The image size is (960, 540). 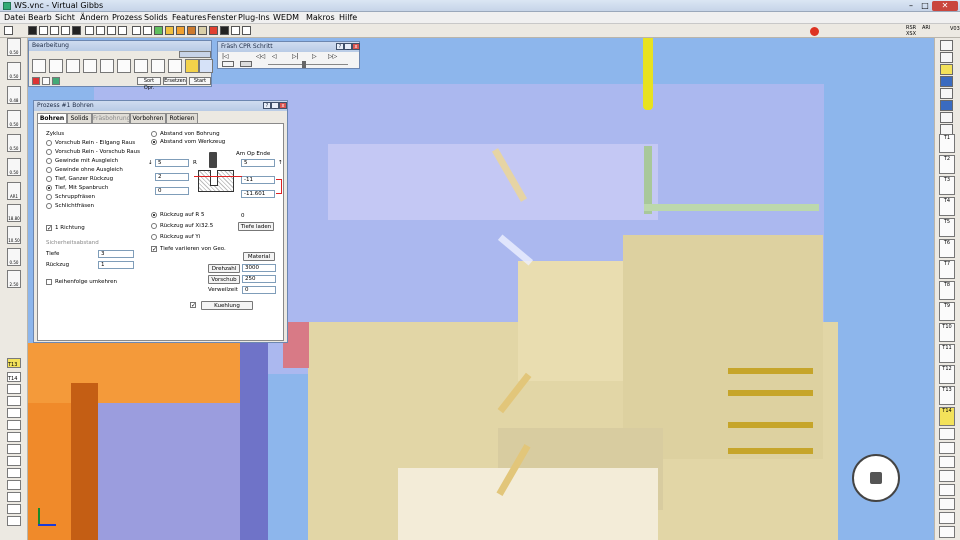 I want to click on stop-icon, so click(x=814, y=31).